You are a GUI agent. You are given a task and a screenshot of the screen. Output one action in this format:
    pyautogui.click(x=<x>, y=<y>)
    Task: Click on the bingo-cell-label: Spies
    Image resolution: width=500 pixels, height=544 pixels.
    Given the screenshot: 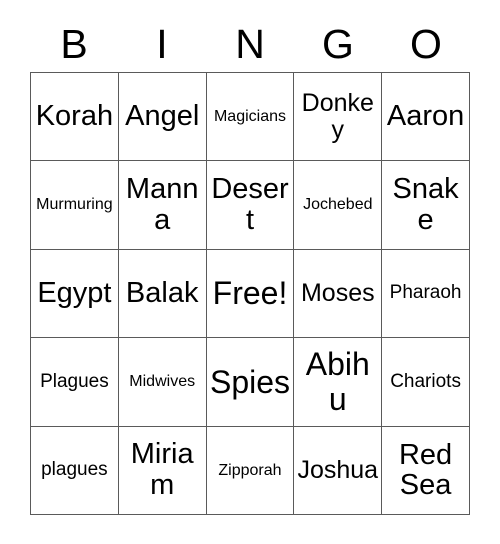 What is the action you would take?
    pyautogui.click(x=250, y=381)
    